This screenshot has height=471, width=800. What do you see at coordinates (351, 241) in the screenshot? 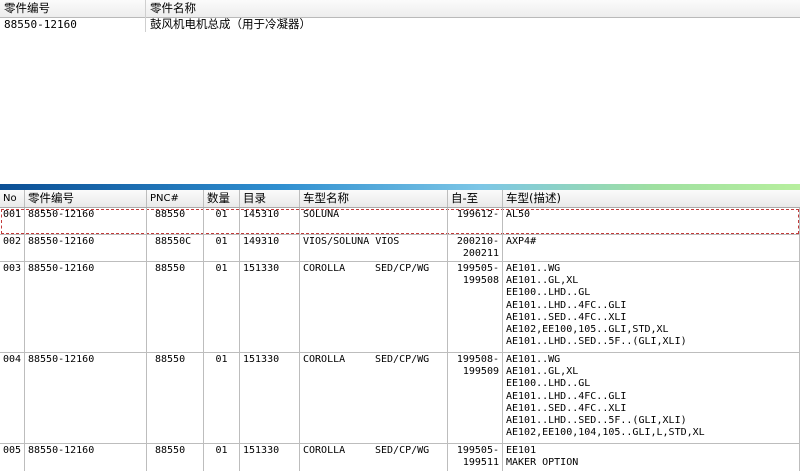
I see `model-name: VIOS/SOLUNA VIOS` at bounding box center [351, 241].